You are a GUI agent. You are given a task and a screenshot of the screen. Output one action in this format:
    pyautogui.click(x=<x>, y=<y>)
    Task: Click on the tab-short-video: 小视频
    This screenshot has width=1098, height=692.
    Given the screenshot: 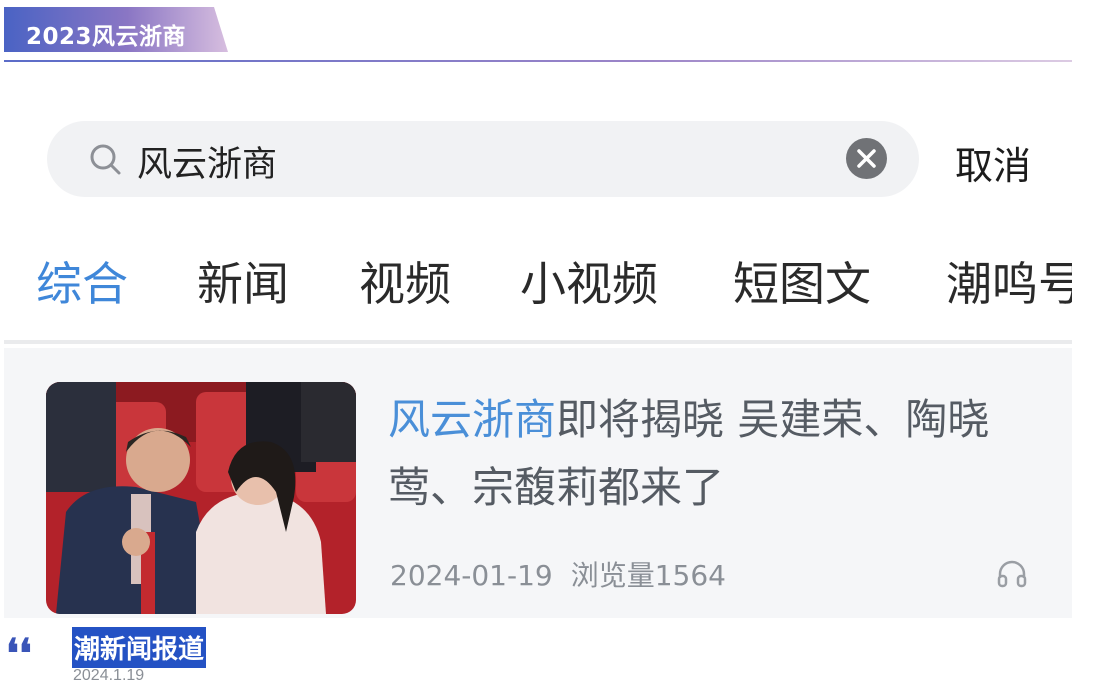 What is the action you would take?
    pyautogui.click(x=589, y=280)
    